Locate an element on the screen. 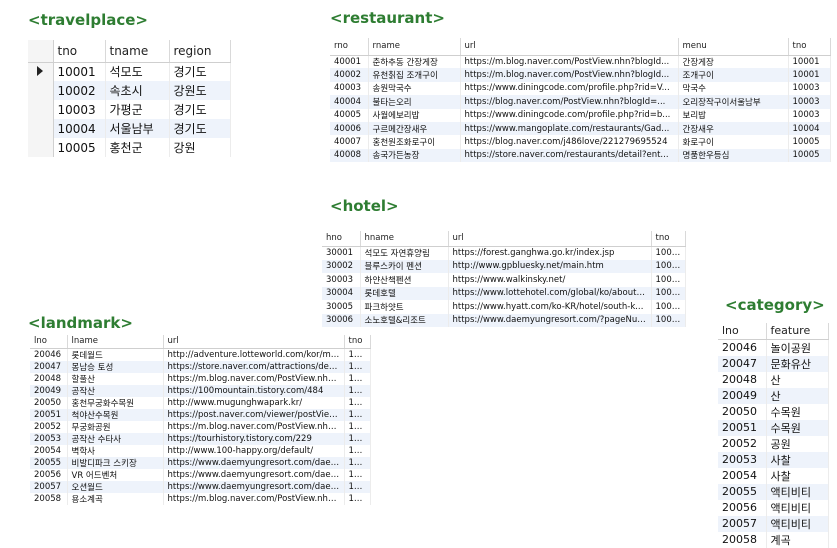 This screenshot has height=548, width=837. cell-url: http://www.100-happy.org/default/ is located at coordinates (254, 450).